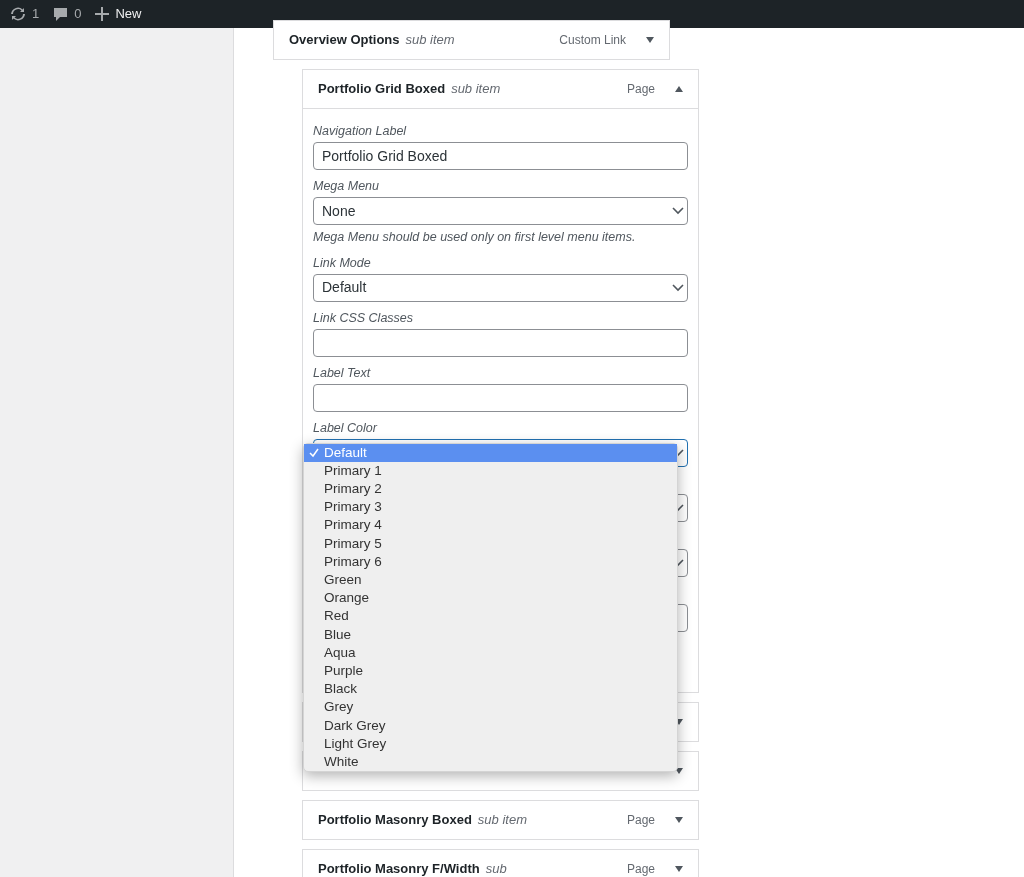 The height and width of the screenshot is (877, 1024). I want to click on dropdown-option: Aqua, so click(490, 652).